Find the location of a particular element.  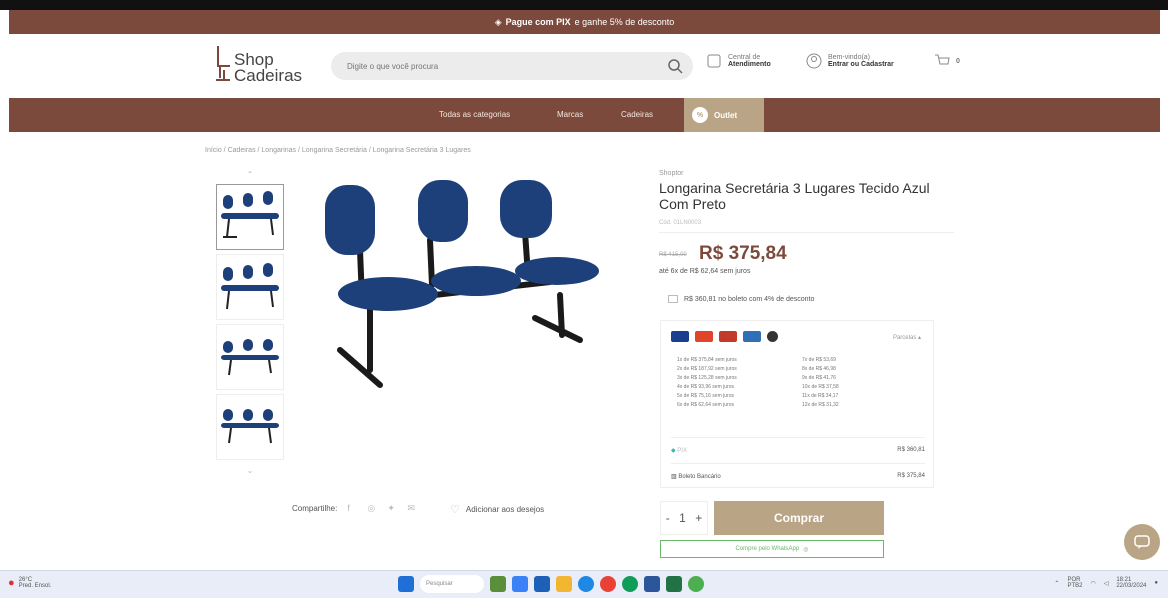

qty-value: 1 is located at coordinates (682, 518).